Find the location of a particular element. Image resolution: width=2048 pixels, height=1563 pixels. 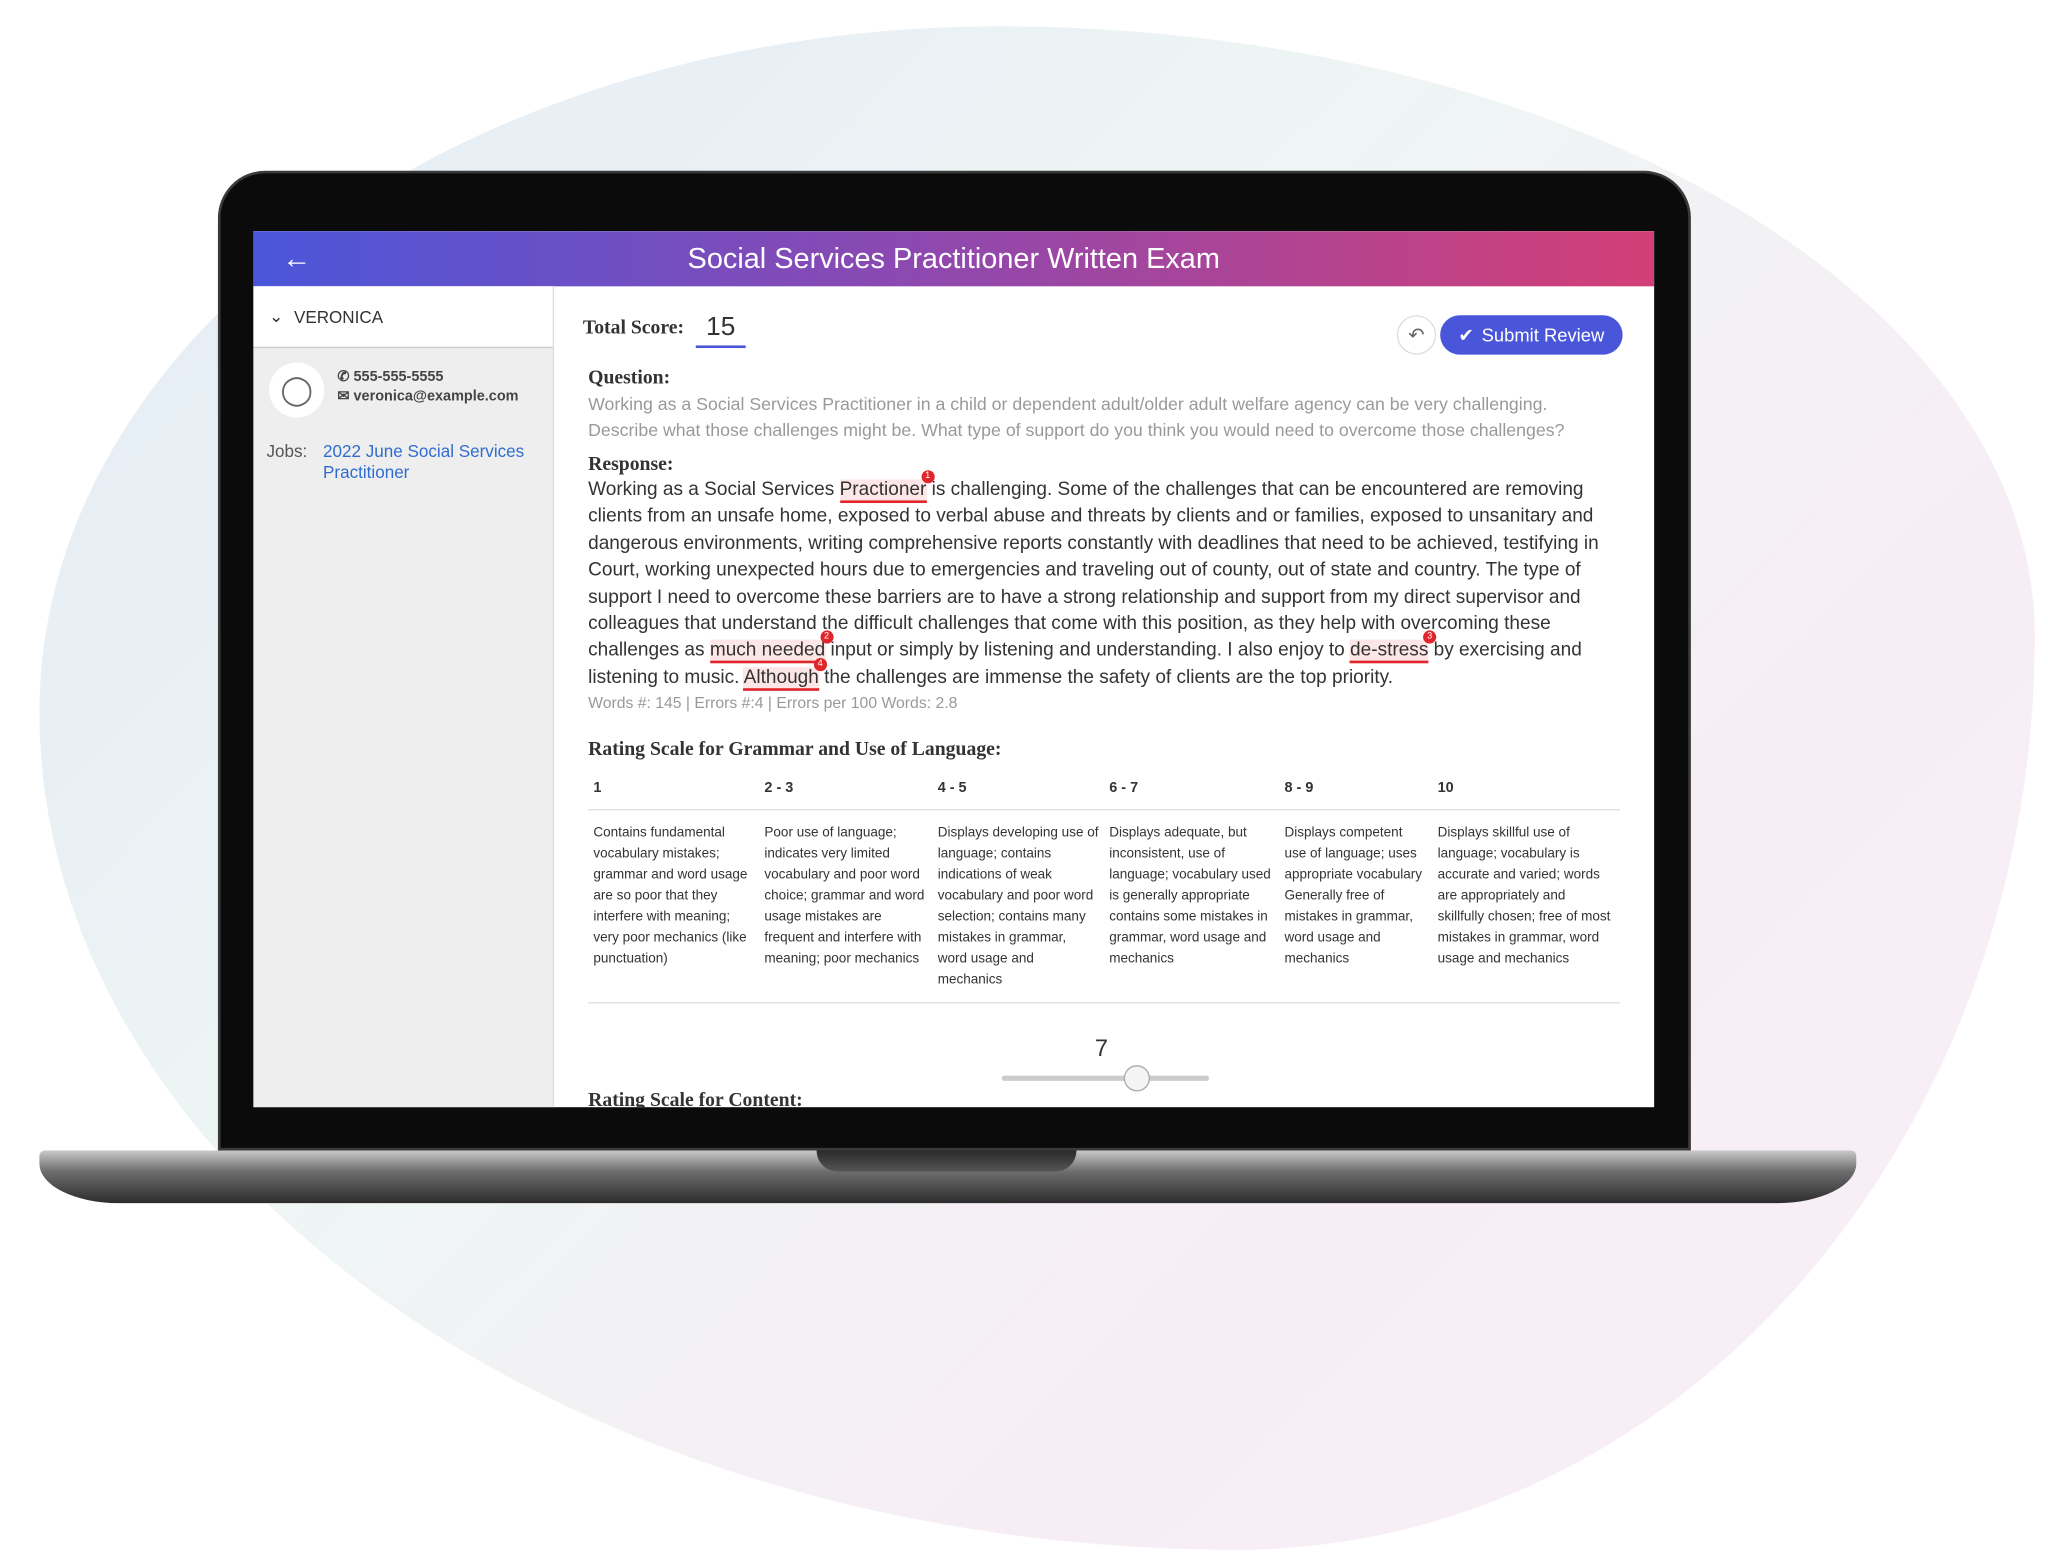

submit-review-button: ✔ Submit Review is located at coordinates (1531, 335).